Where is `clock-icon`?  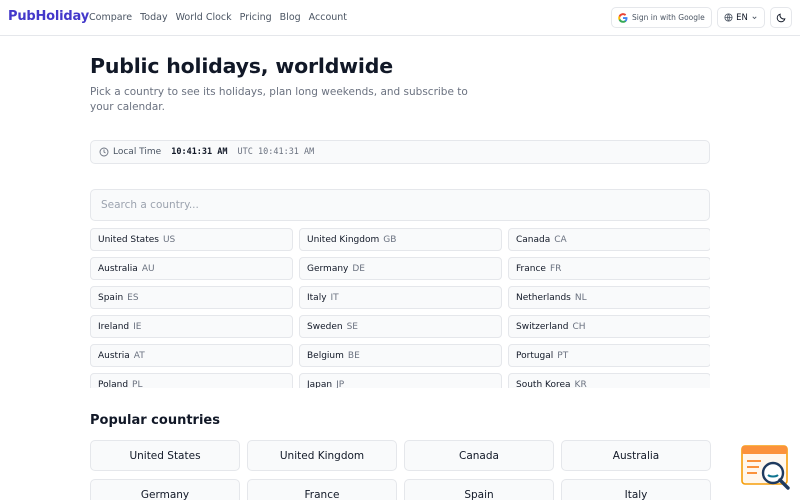
clock-icon is located at coordinates (104, 152).